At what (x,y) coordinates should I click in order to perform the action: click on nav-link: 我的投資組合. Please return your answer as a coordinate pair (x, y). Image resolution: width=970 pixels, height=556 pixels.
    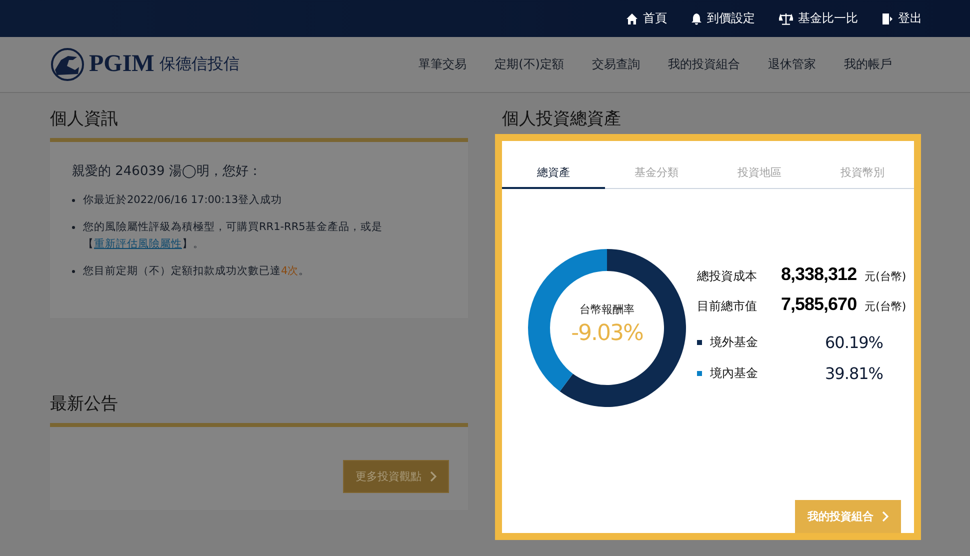
    Looking at the image, I should click on (704, 64).